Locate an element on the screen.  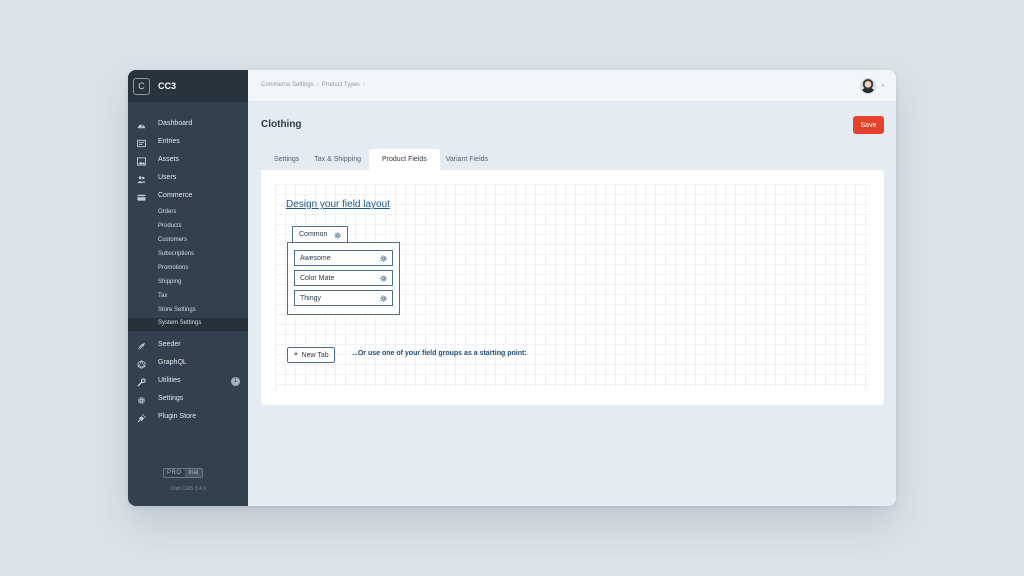
breadcrumb: Commerce Settings › Product Types › is located at coordinates (313, 85).